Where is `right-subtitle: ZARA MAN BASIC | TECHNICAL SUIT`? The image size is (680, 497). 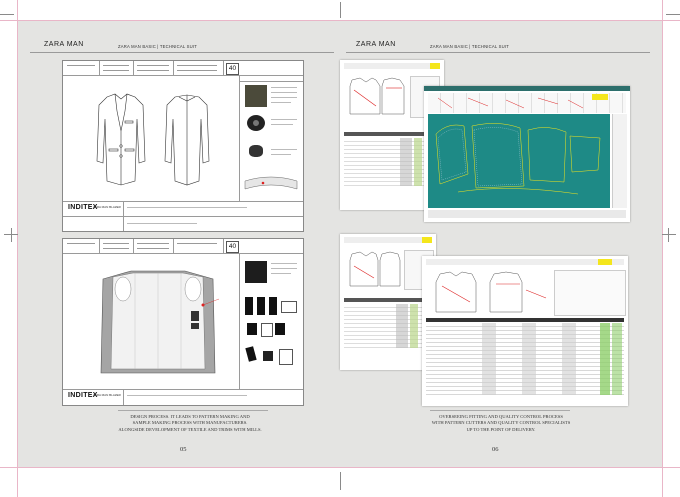
right-subtitle: ZARA MAN BASIC | TECHNICAL SUIT is located at coordinates (469, 46).